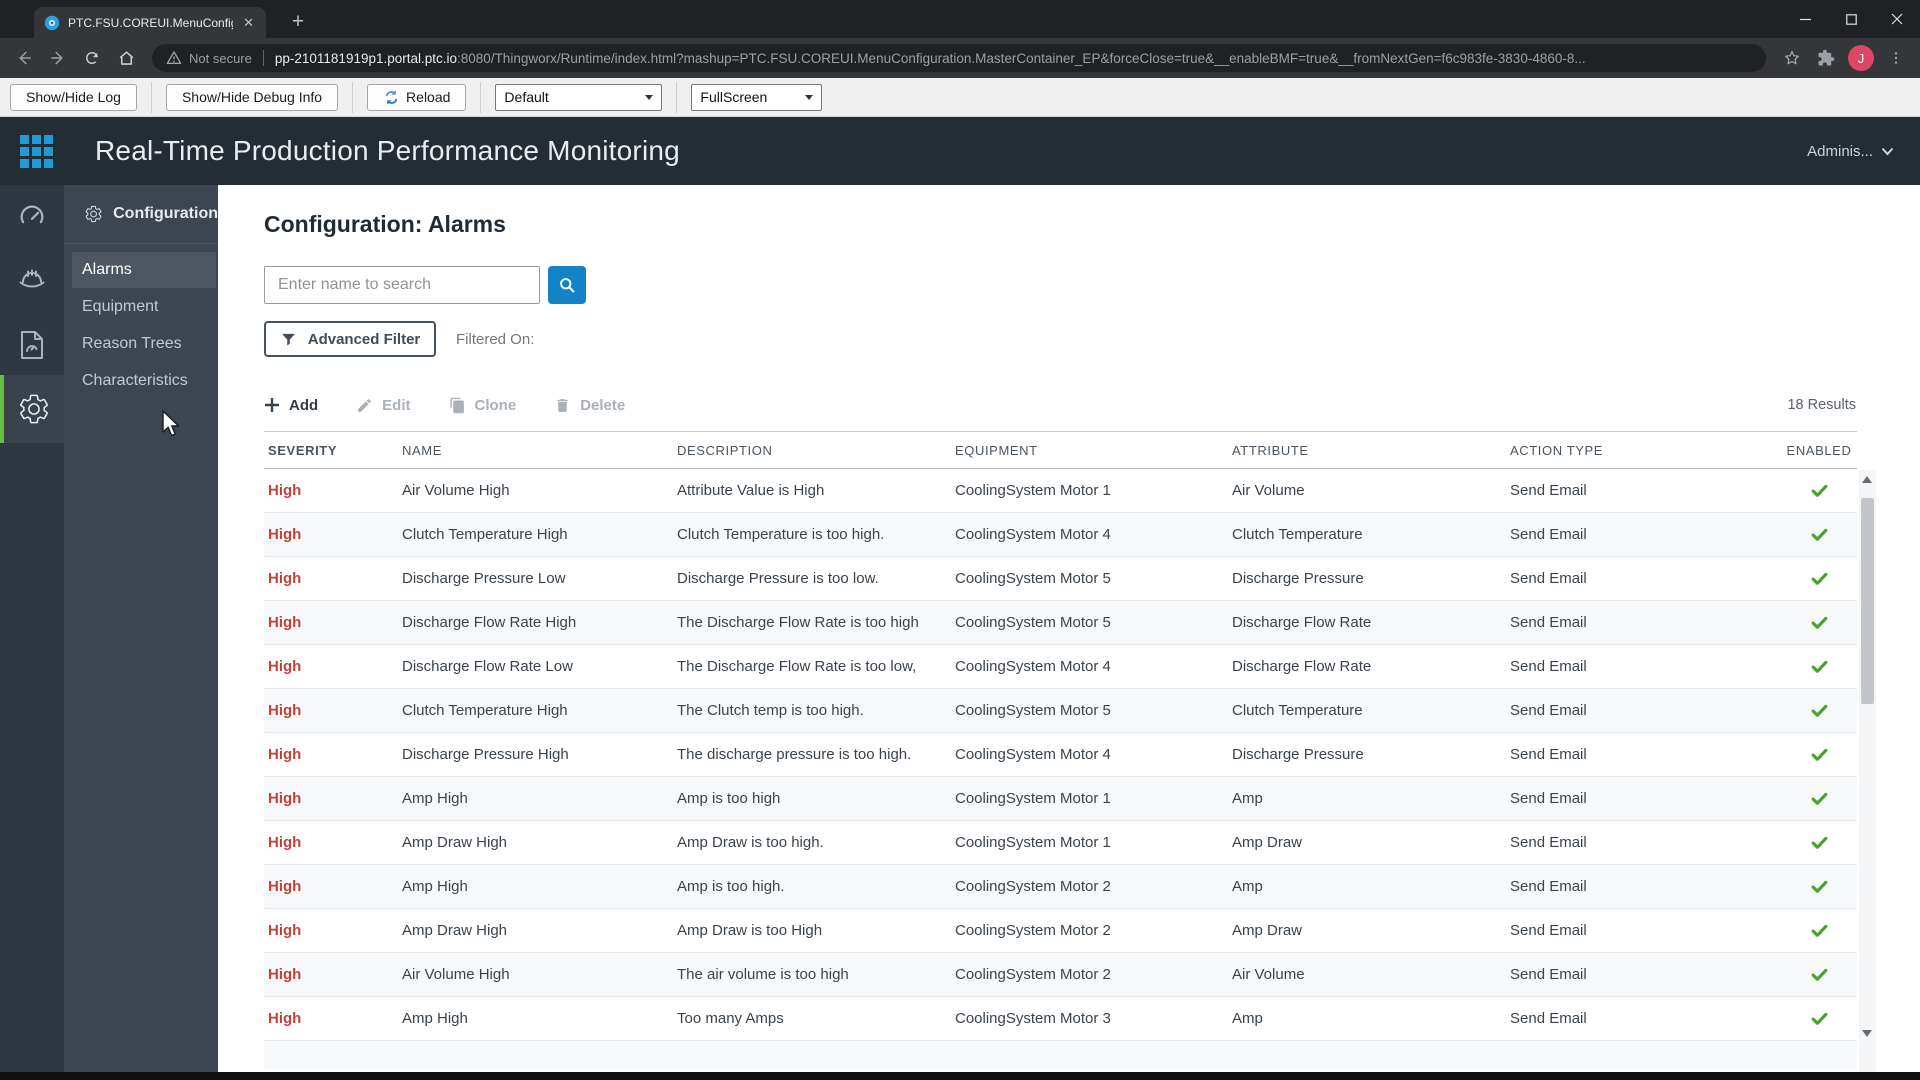 This screenshot has height=1080, width=1920. What do you see at coordinates (144, 307) in the screenshot?
I see `sidebar-item-equipment: Equipment` at bounding box center [144, 307].